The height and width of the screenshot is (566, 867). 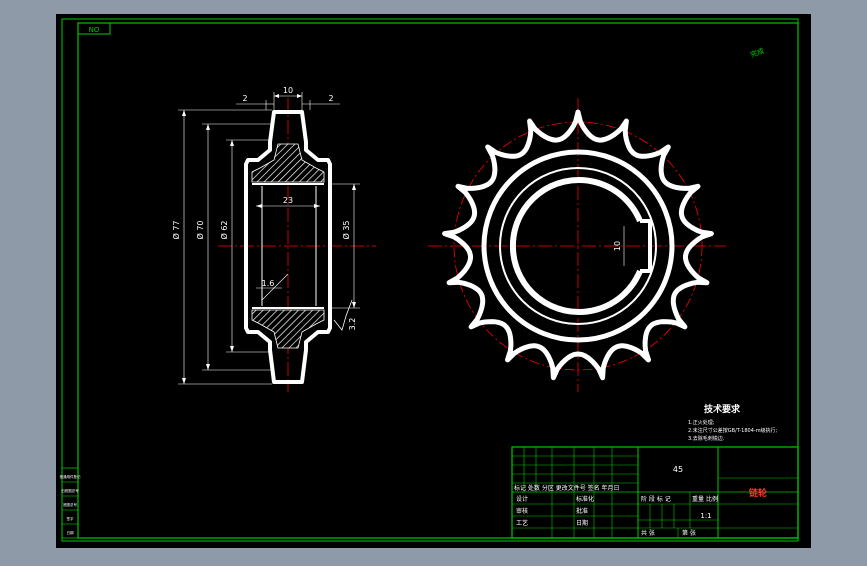 I want to click on side-stamp-5: 日期, so click(x=70, y=532).